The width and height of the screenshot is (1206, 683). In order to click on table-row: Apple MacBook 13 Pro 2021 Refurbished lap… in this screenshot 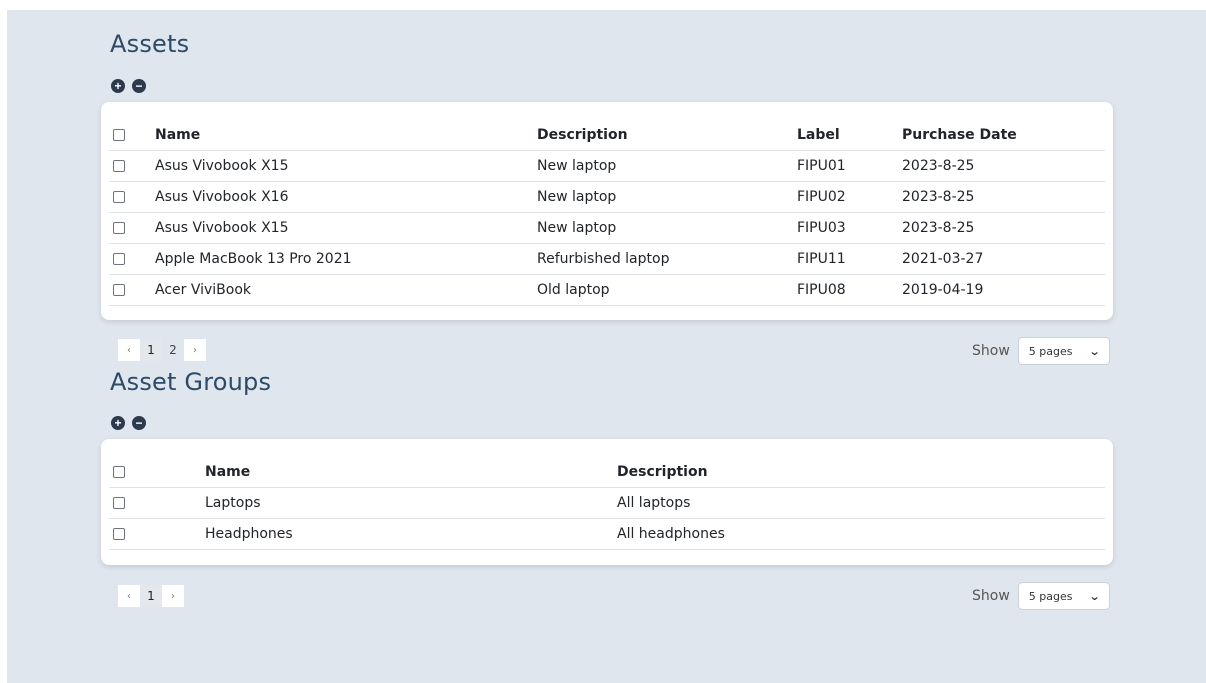, I will do `click(607, 259)`.